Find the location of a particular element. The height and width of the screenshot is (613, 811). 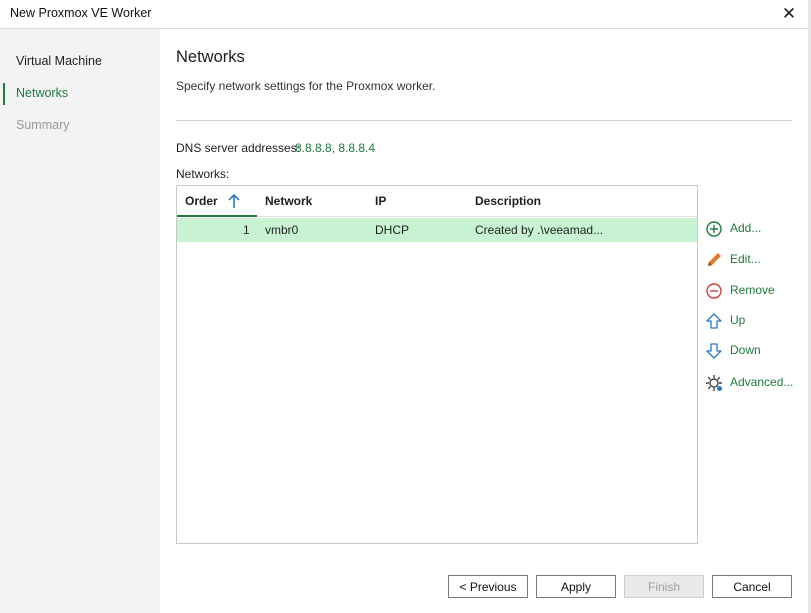

window-title: New Proxmox VE Worker is located at coordinates (81, 13).